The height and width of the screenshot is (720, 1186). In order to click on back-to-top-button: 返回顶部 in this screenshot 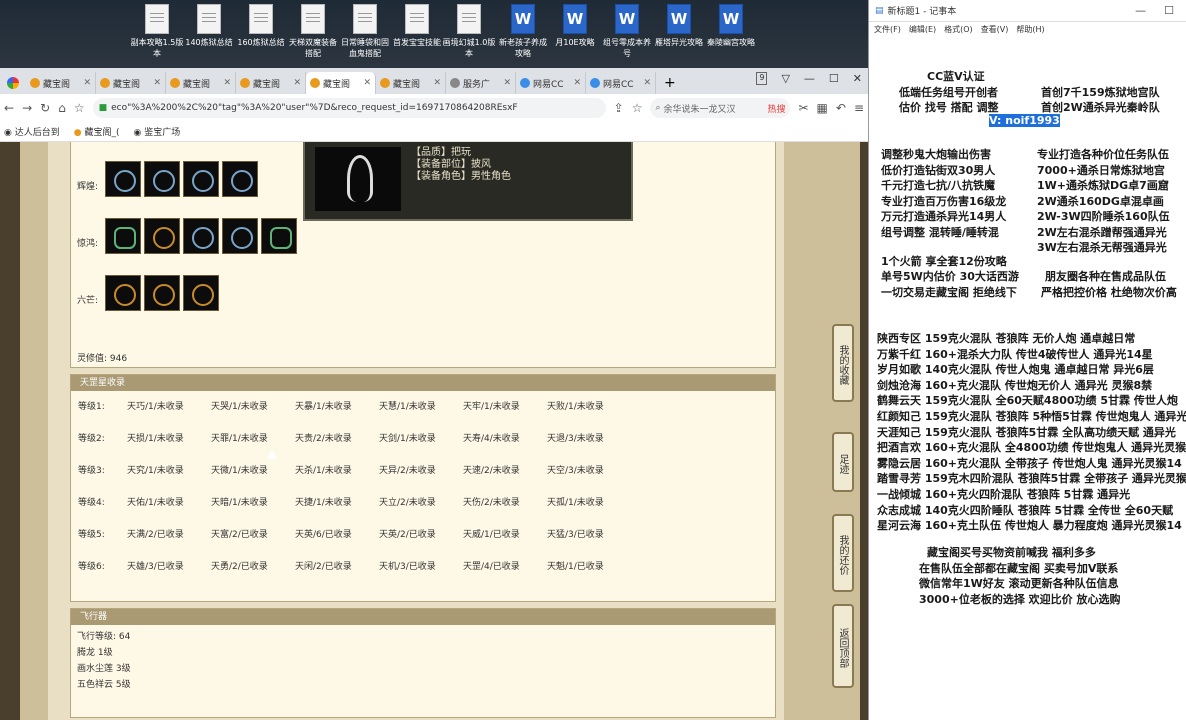, I will do `click(843, 646)`.